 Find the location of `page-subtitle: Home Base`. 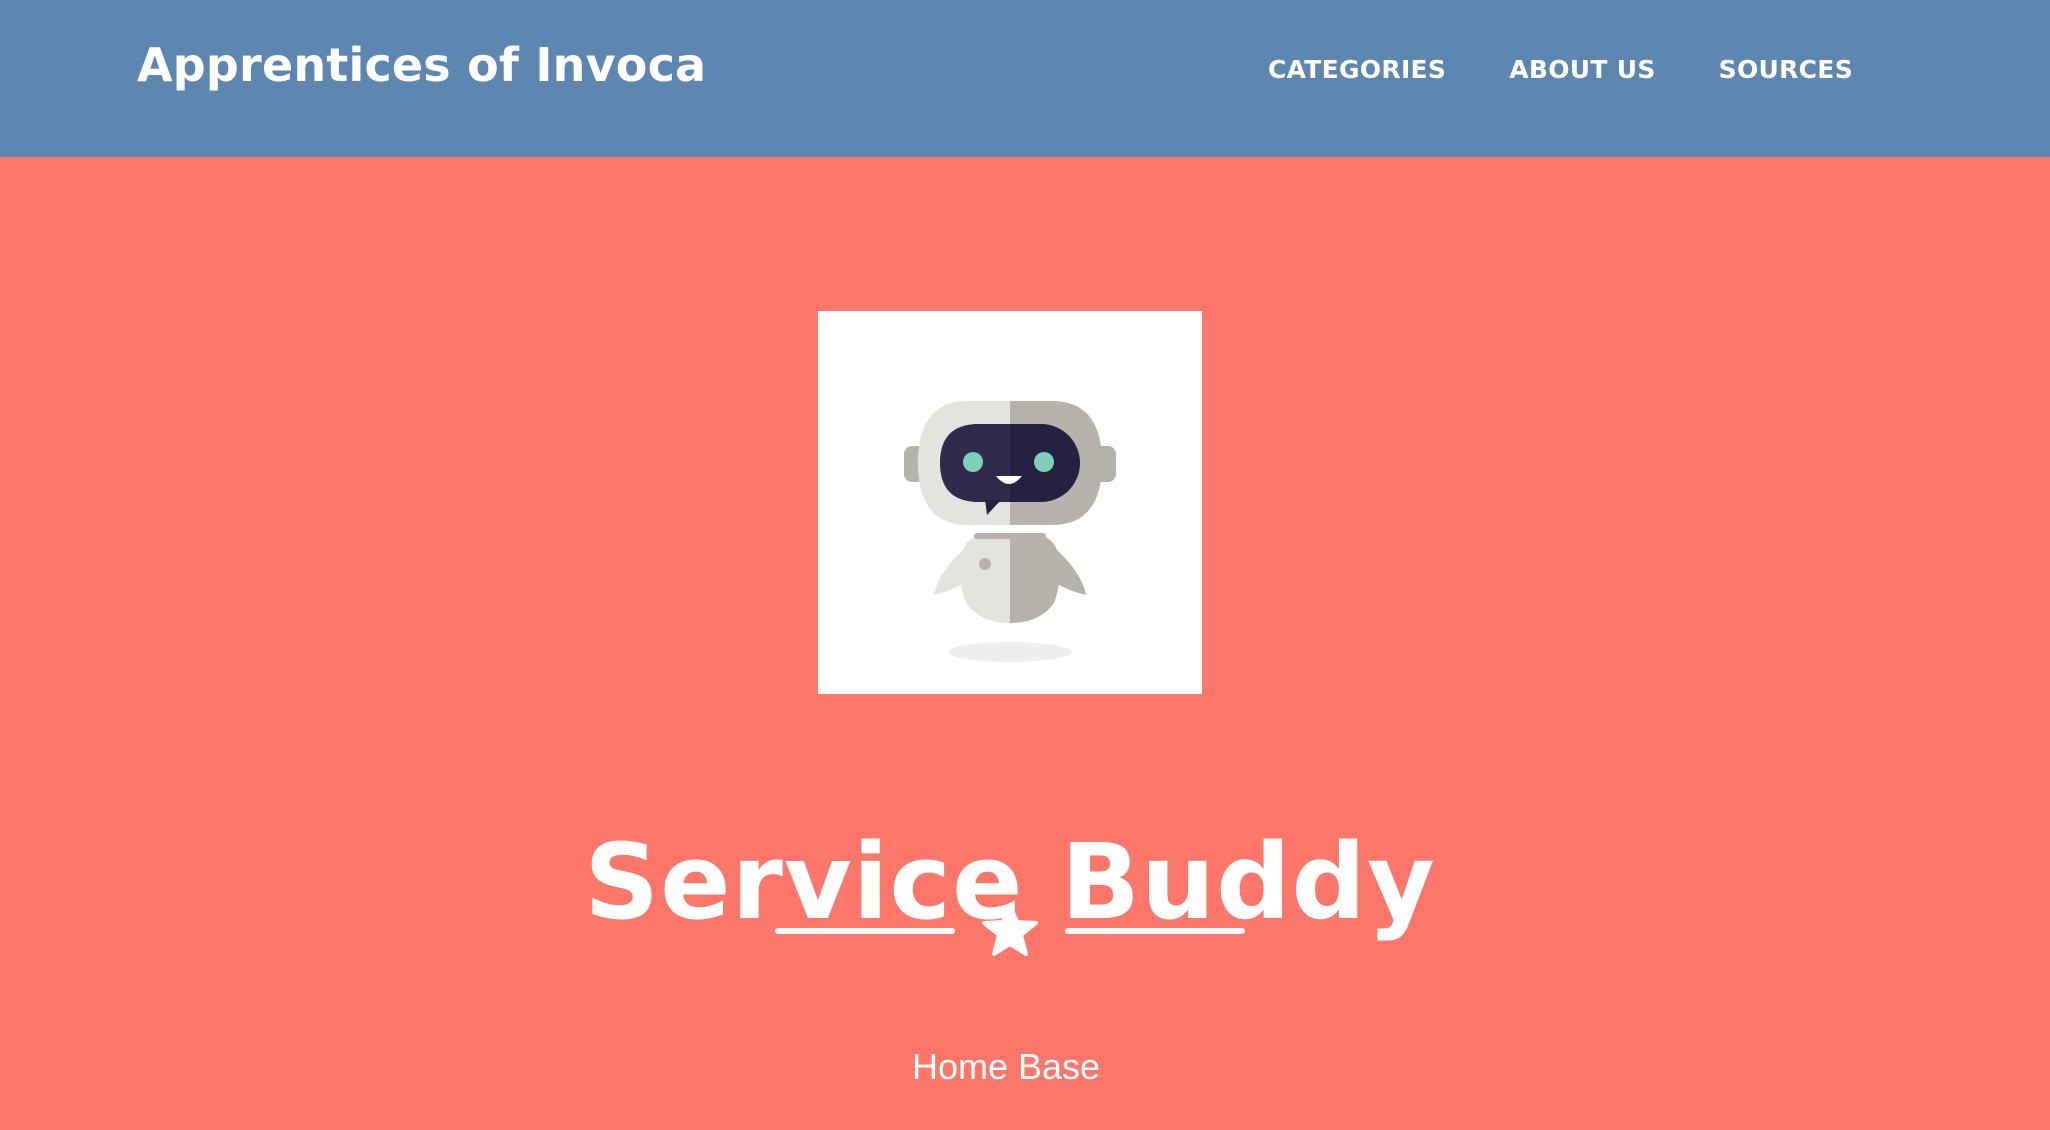

page-subtitle: Home Base is located at coordinates (1006, 1066).